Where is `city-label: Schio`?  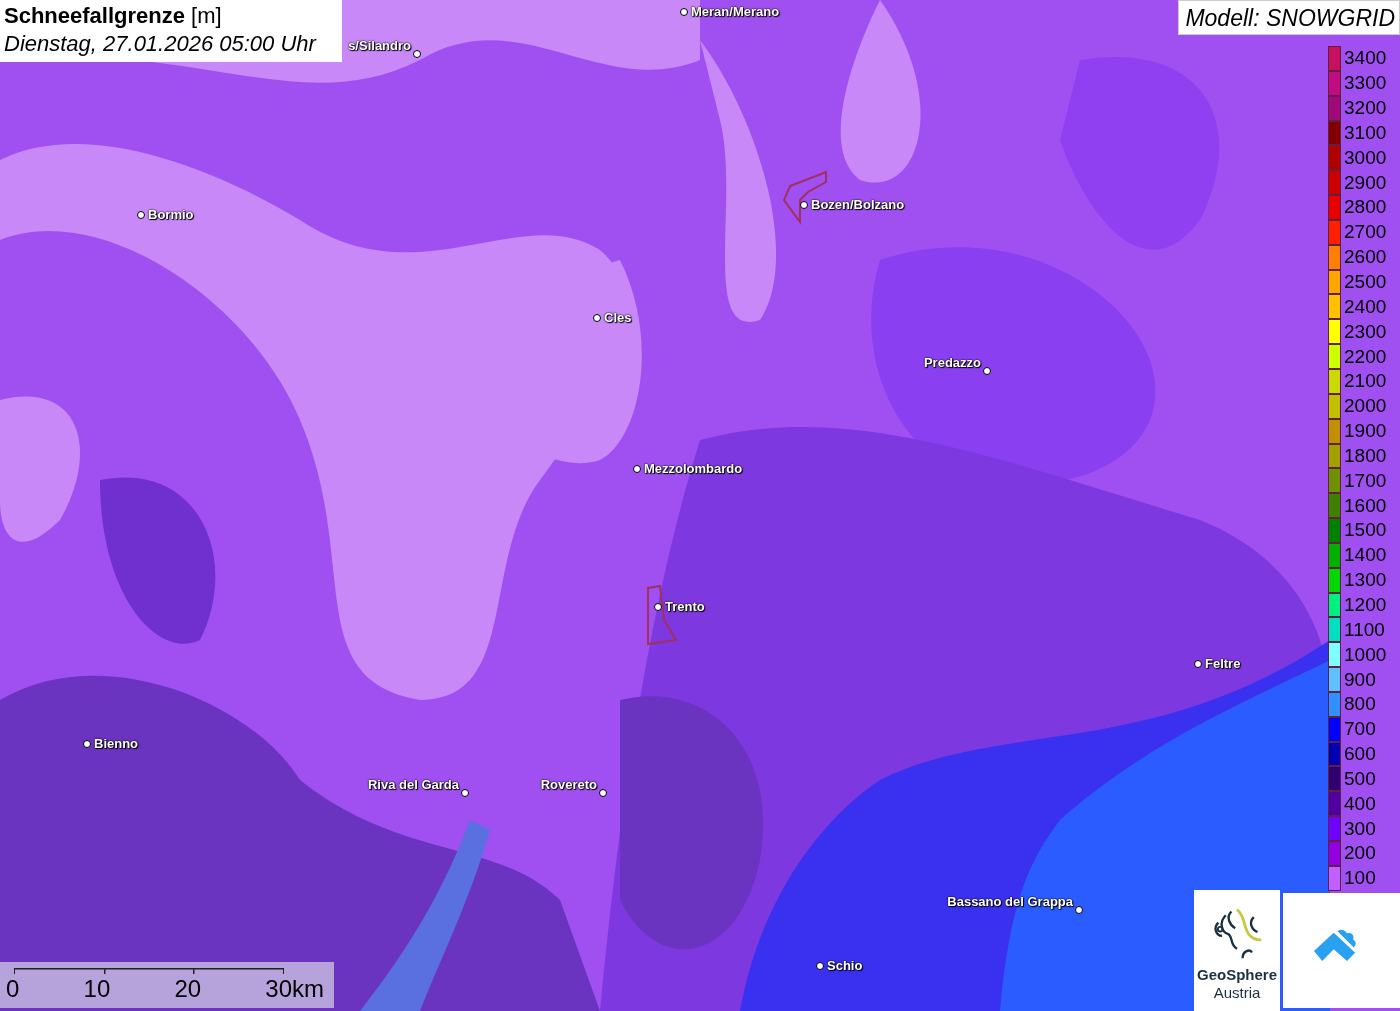 city-label: Schio is located at coordinates (845, 965).